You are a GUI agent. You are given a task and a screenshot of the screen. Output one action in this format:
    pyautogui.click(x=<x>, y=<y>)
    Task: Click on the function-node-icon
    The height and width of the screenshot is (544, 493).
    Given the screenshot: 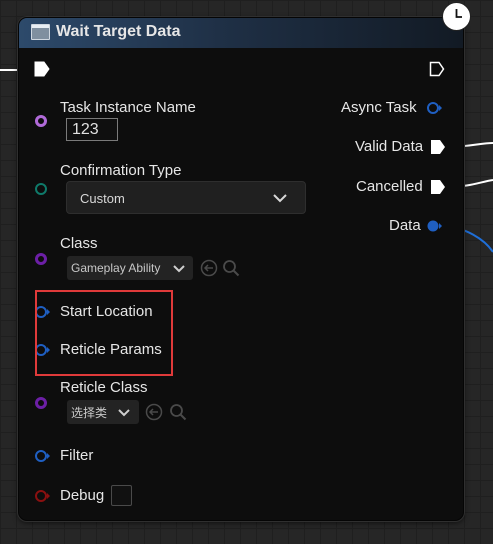 What is the action you would take?
    pyautogui.click(x=40, y=32)
    